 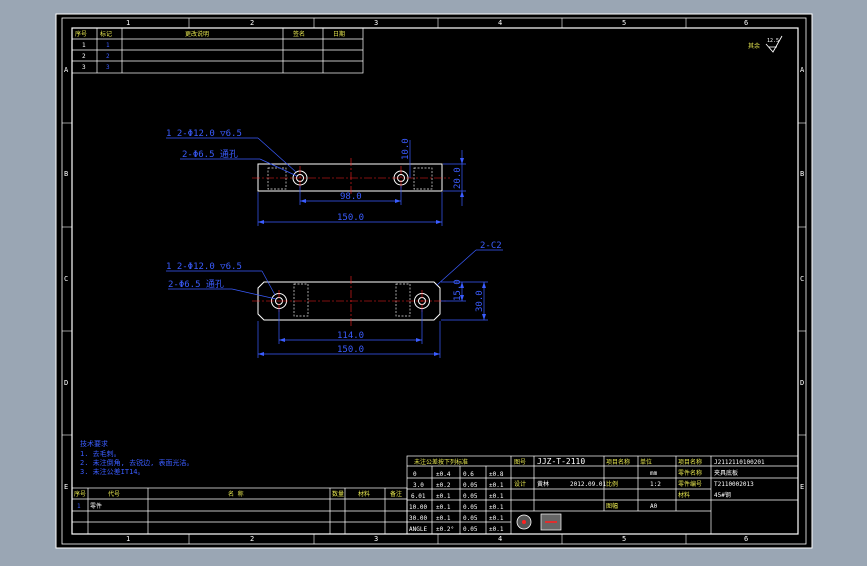 I want to click on value-material: 45#钢, so click(x=722, y=495).